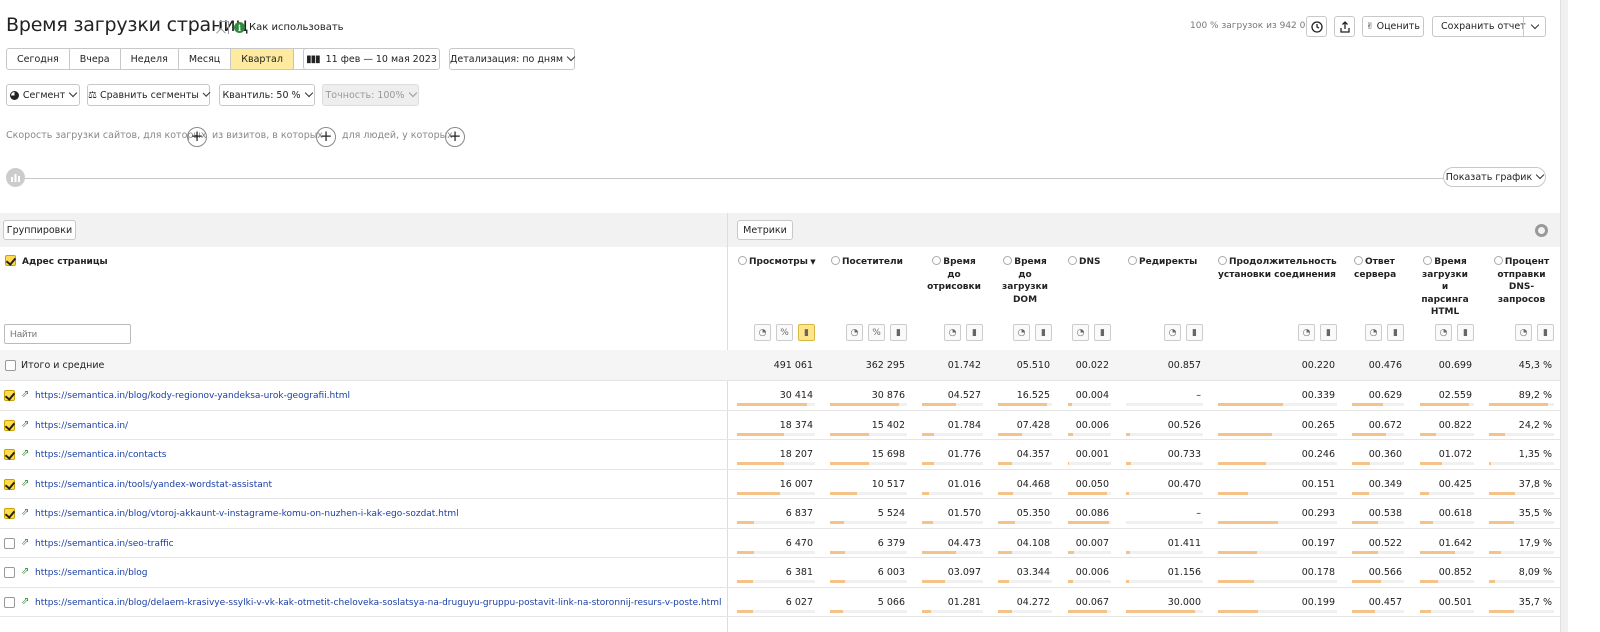 The height and width of the screenshot is (632, 1600). I want to click on add-condition-sites-button: +, so click(197, 137).